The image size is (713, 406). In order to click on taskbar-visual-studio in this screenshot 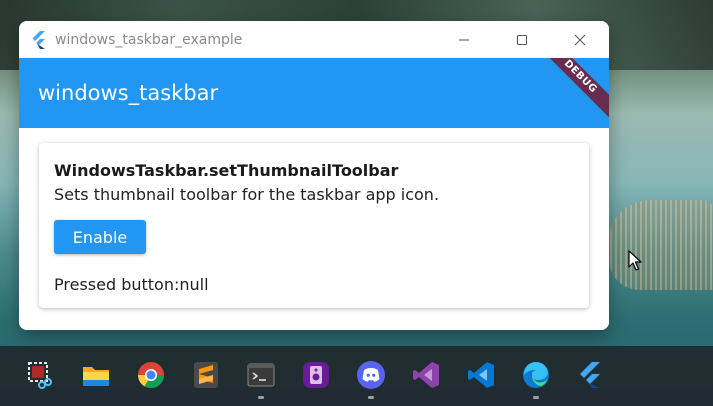, I will do `click(426, 375)`.